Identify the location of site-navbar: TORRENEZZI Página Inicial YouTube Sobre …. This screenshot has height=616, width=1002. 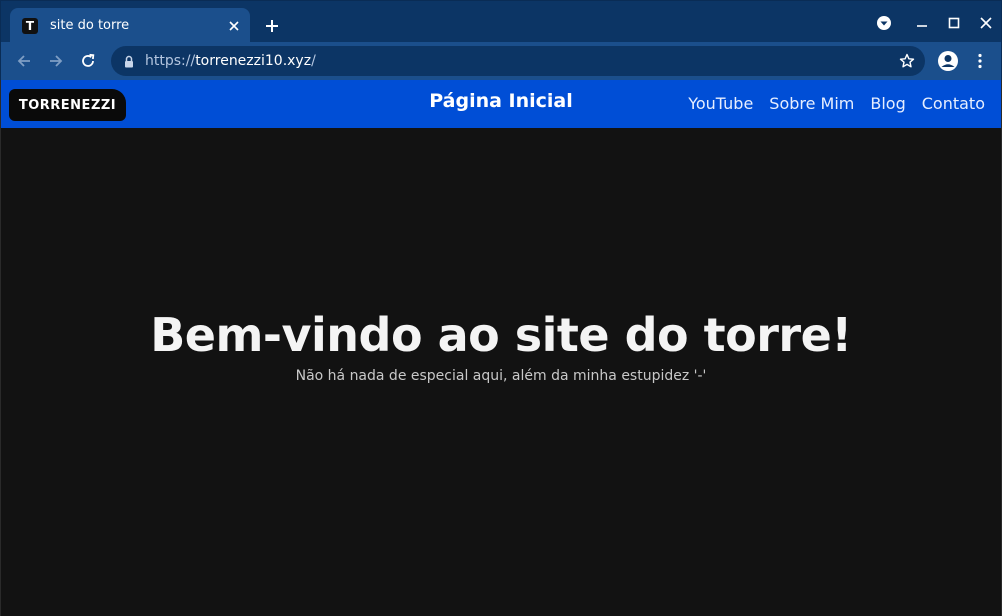
(501, 104).